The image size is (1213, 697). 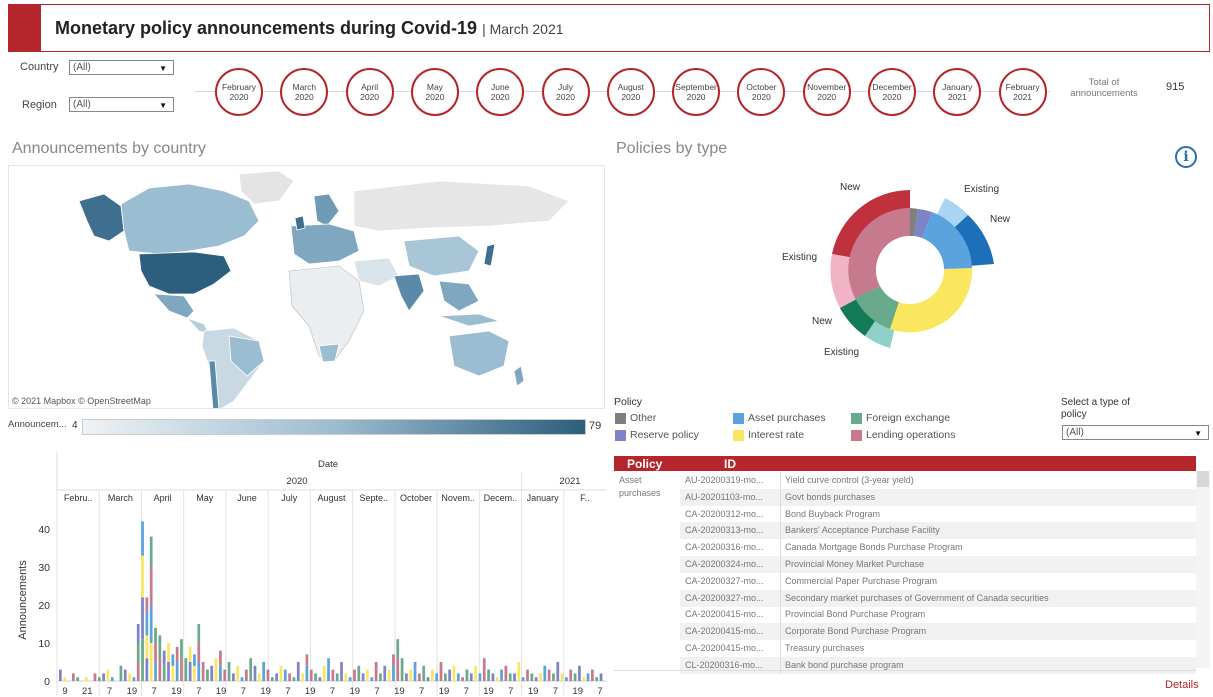 What do you see at coordinates (900, 270) in the screenshot?
I see `policies-sunburst: New Existing New Existing New Existing` at bounding box center [900, 270].